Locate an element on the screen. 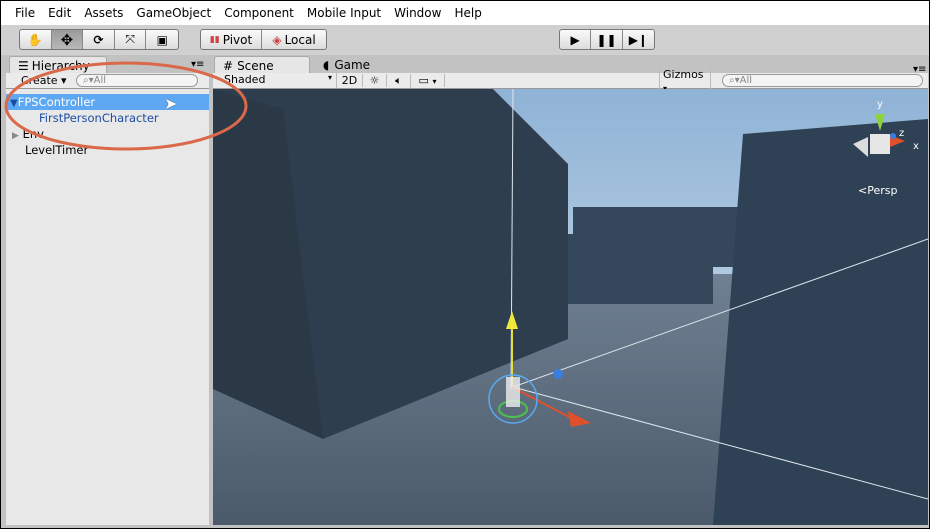 The image size is (930, 529). persp-label: <Persp is located at coordinates (877, 190).